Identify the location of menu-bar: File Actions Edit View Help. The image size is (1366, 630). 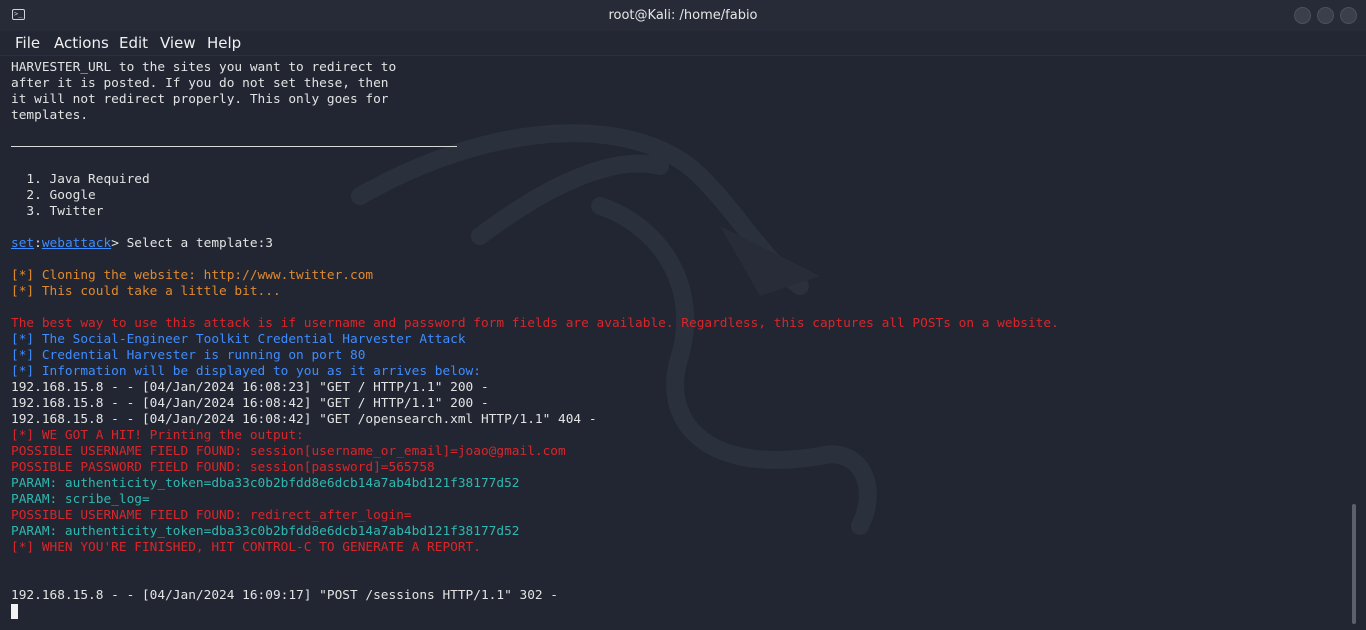
(683, 43).